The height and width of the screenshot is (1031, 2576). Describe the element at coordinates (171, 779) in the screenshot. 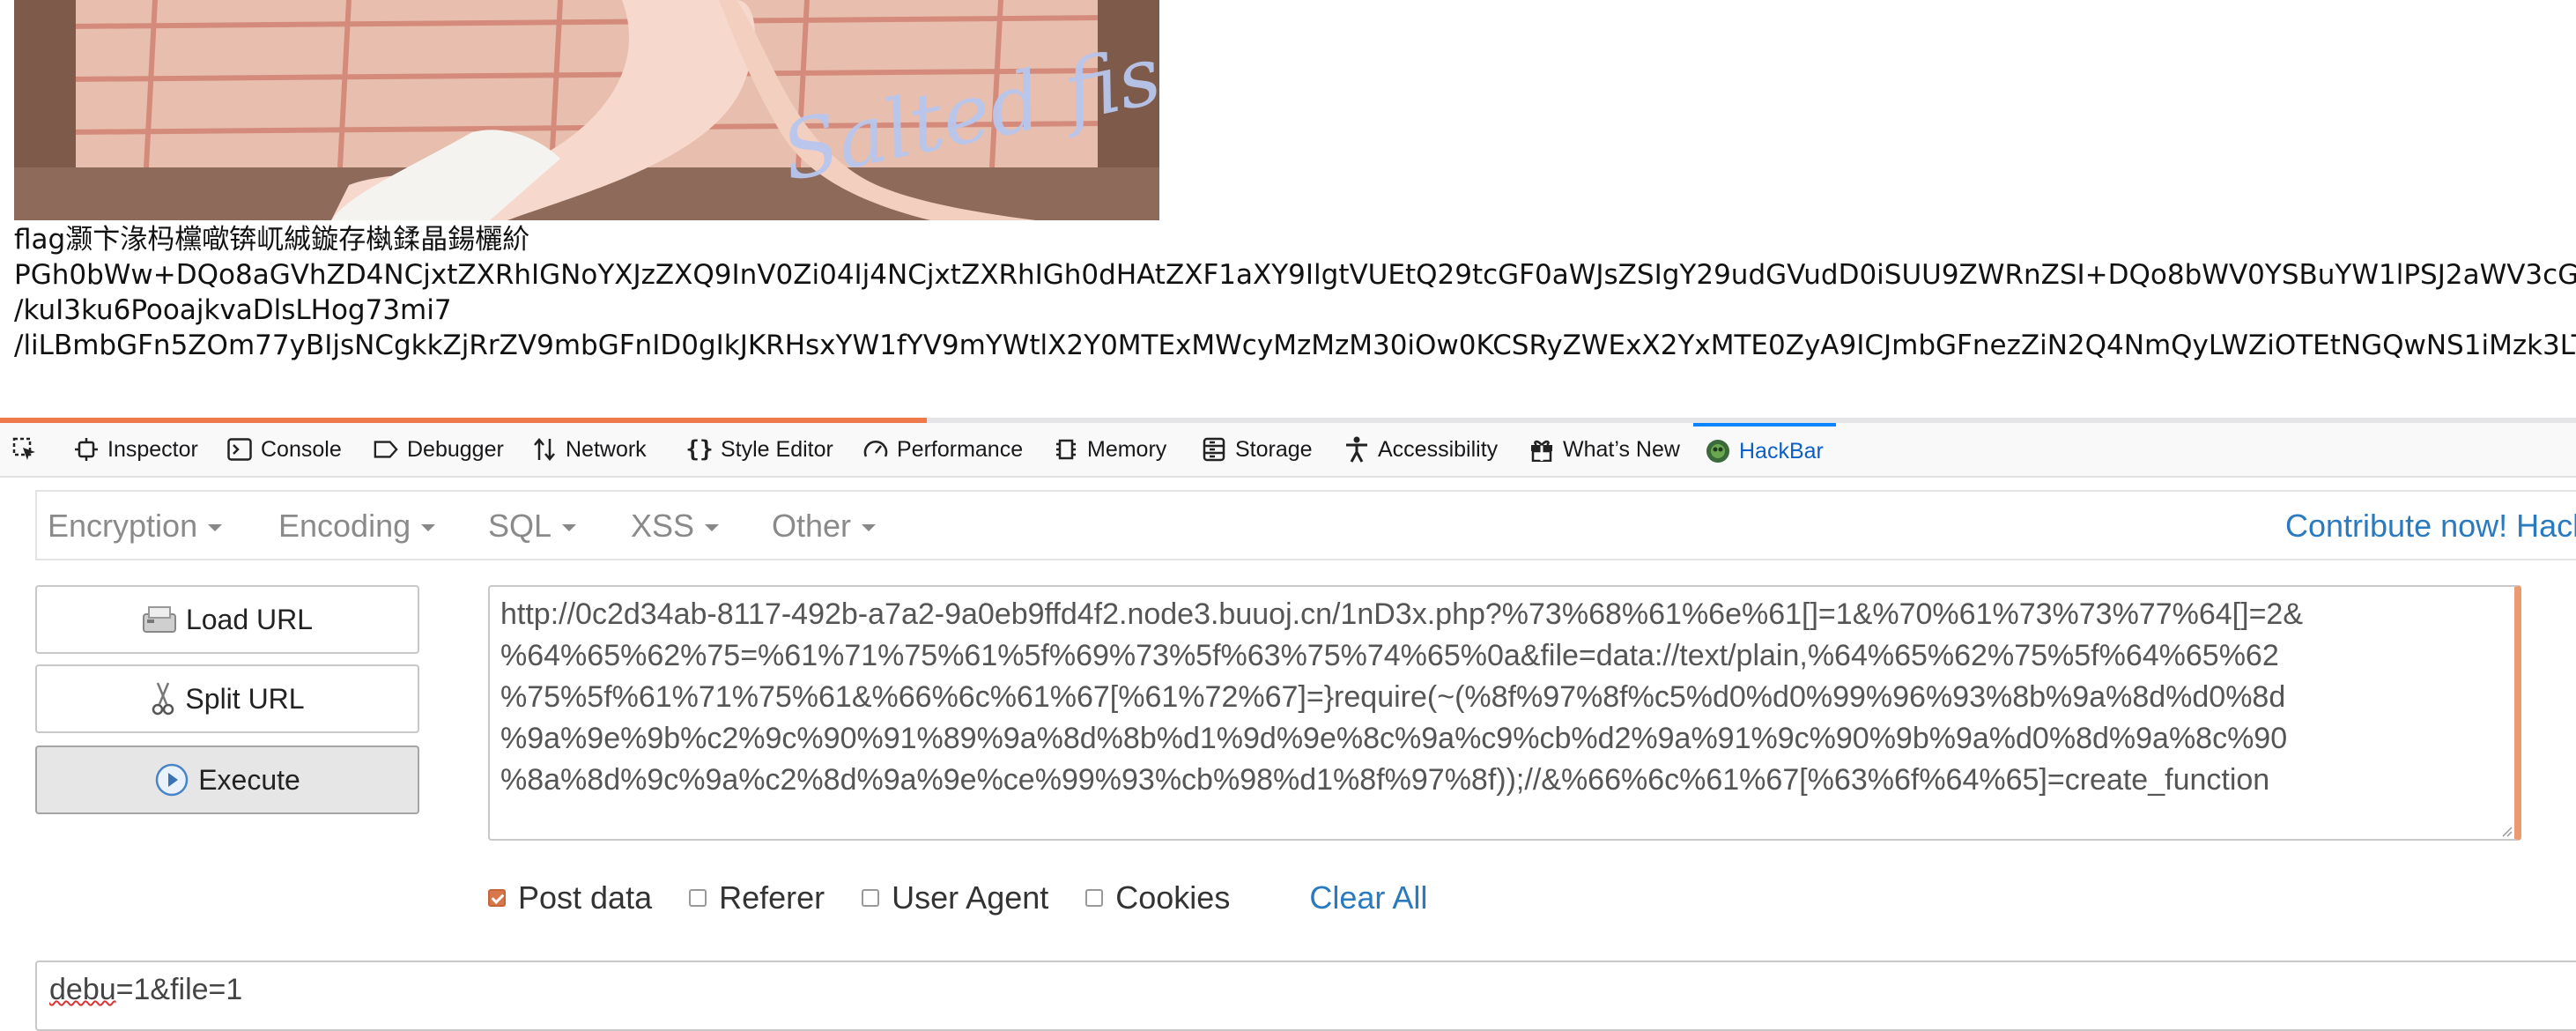

I see `play-icon` at that location.